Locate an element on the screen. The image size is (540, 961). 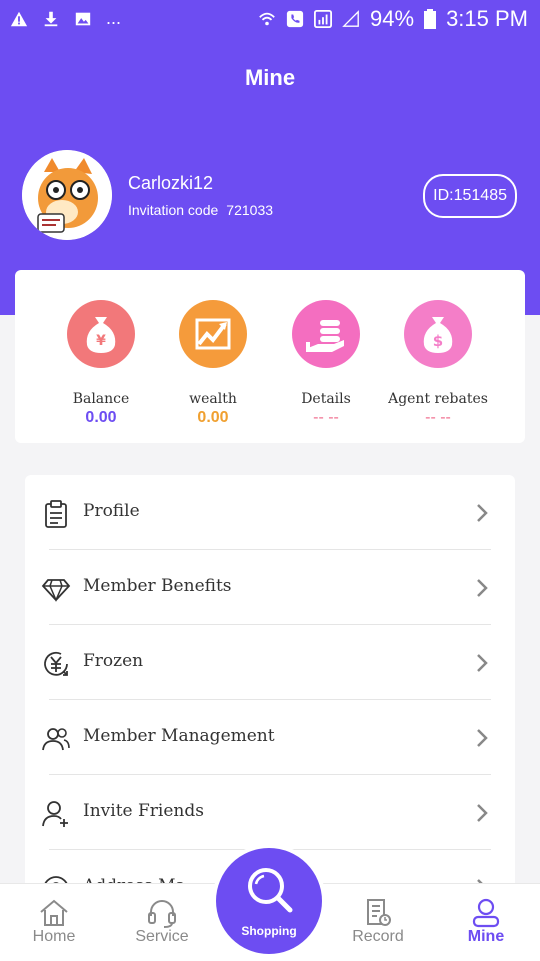
stat-details: Details -- -- is located at coordinates (326, 363).